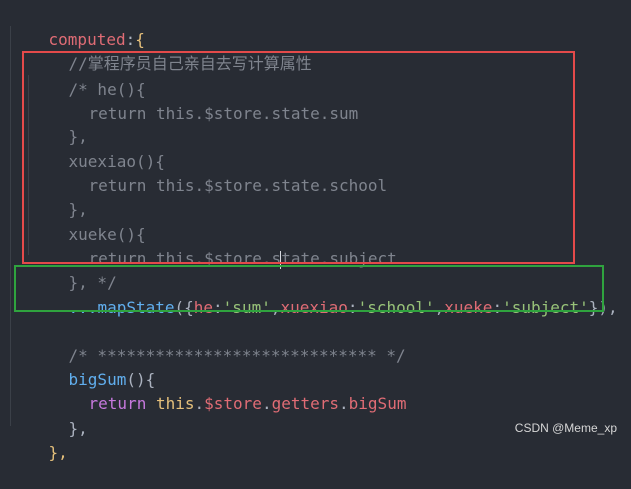  Describe the element at coordinates (565, 428) in the screenshot. I see `watermark: CSDN @Meme_xp` at that location.